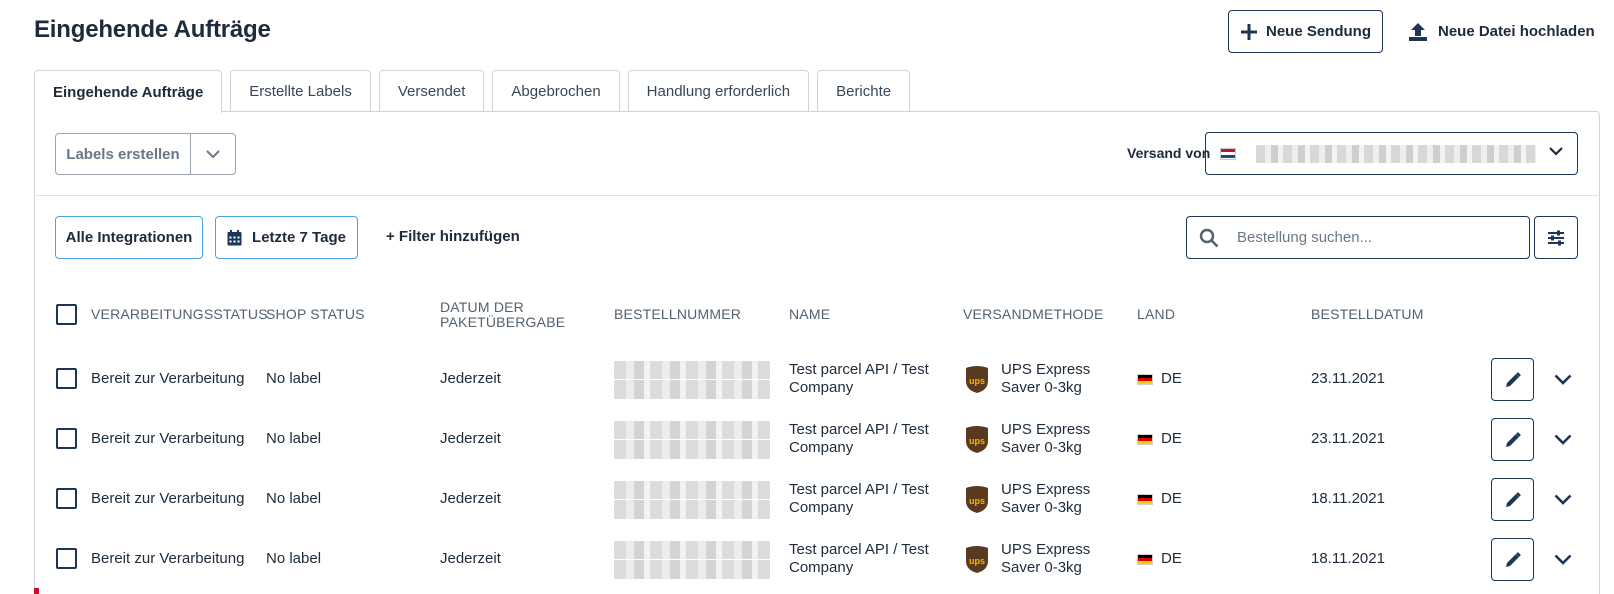 This screenshot has width=1614, height=594. Describe the element at coordinates (1516, 31) in the screenshot. I see `upload-label: Neue Datei hochladen` at that location.